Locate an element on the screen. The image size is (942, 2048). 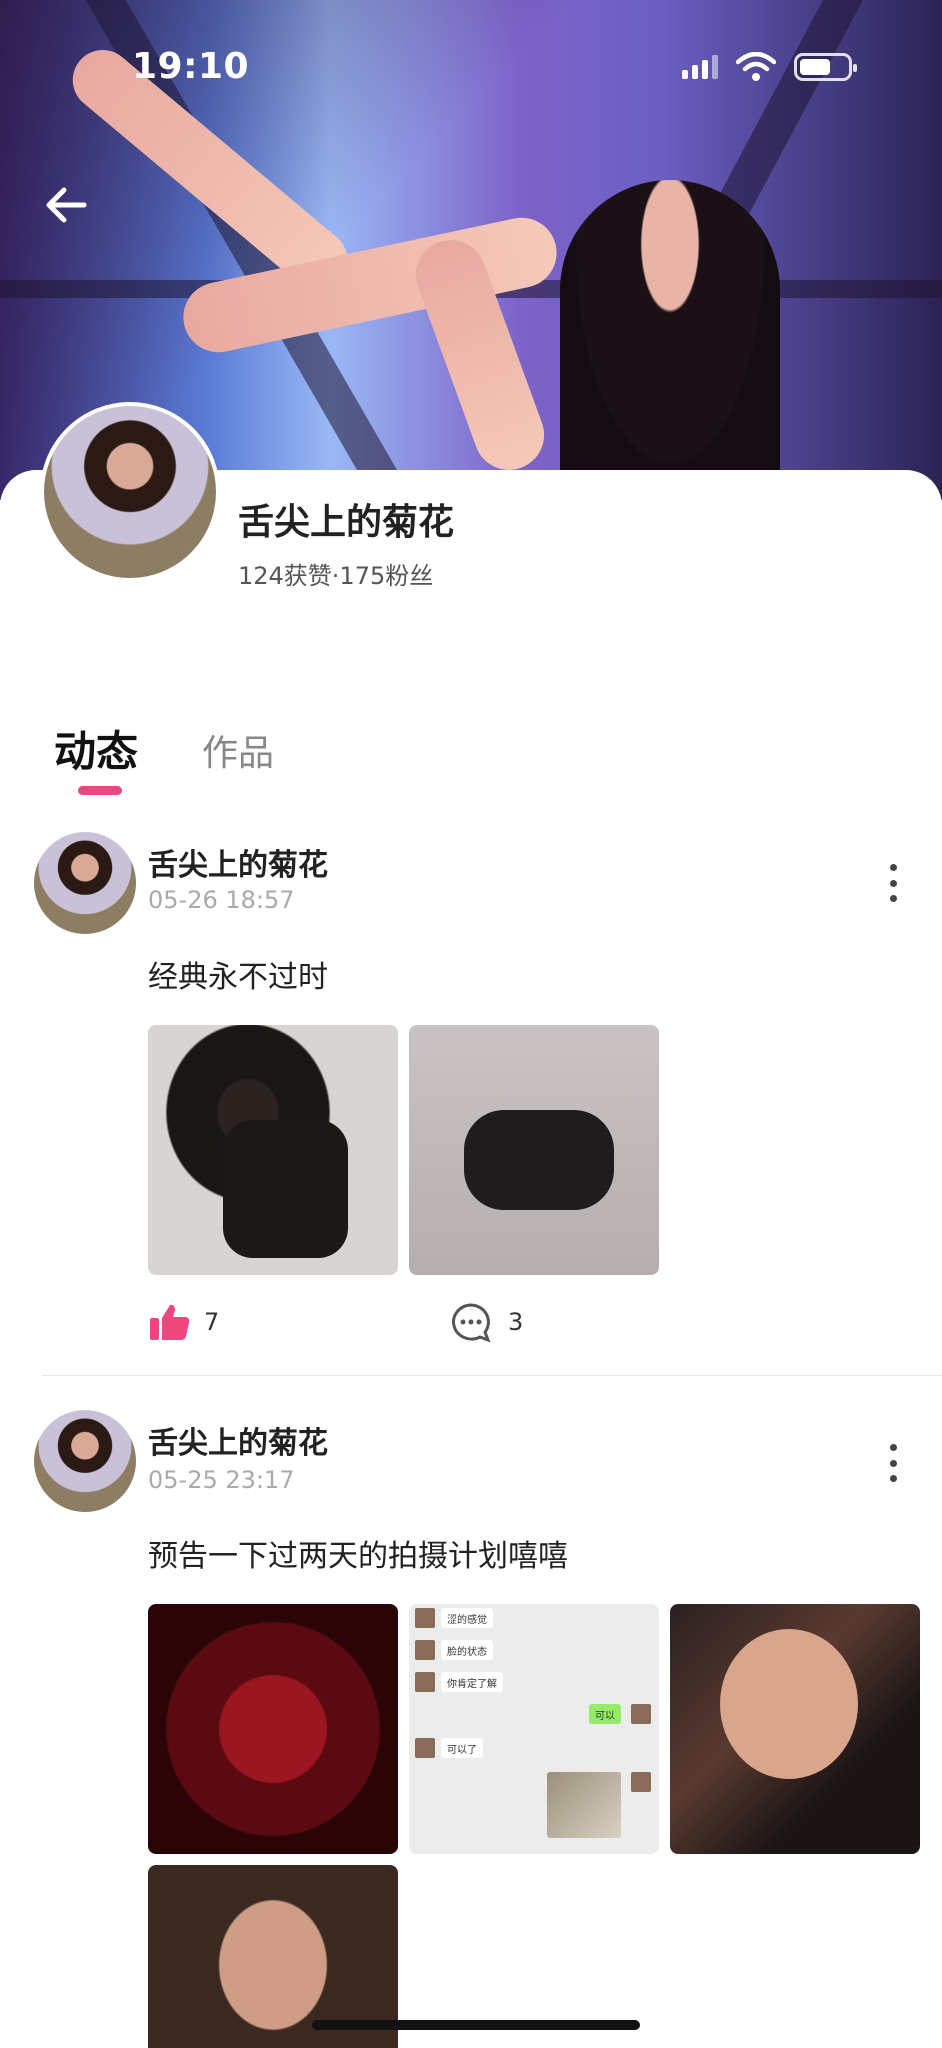
status-time: 19:10 is located at coordinates (191, 66).